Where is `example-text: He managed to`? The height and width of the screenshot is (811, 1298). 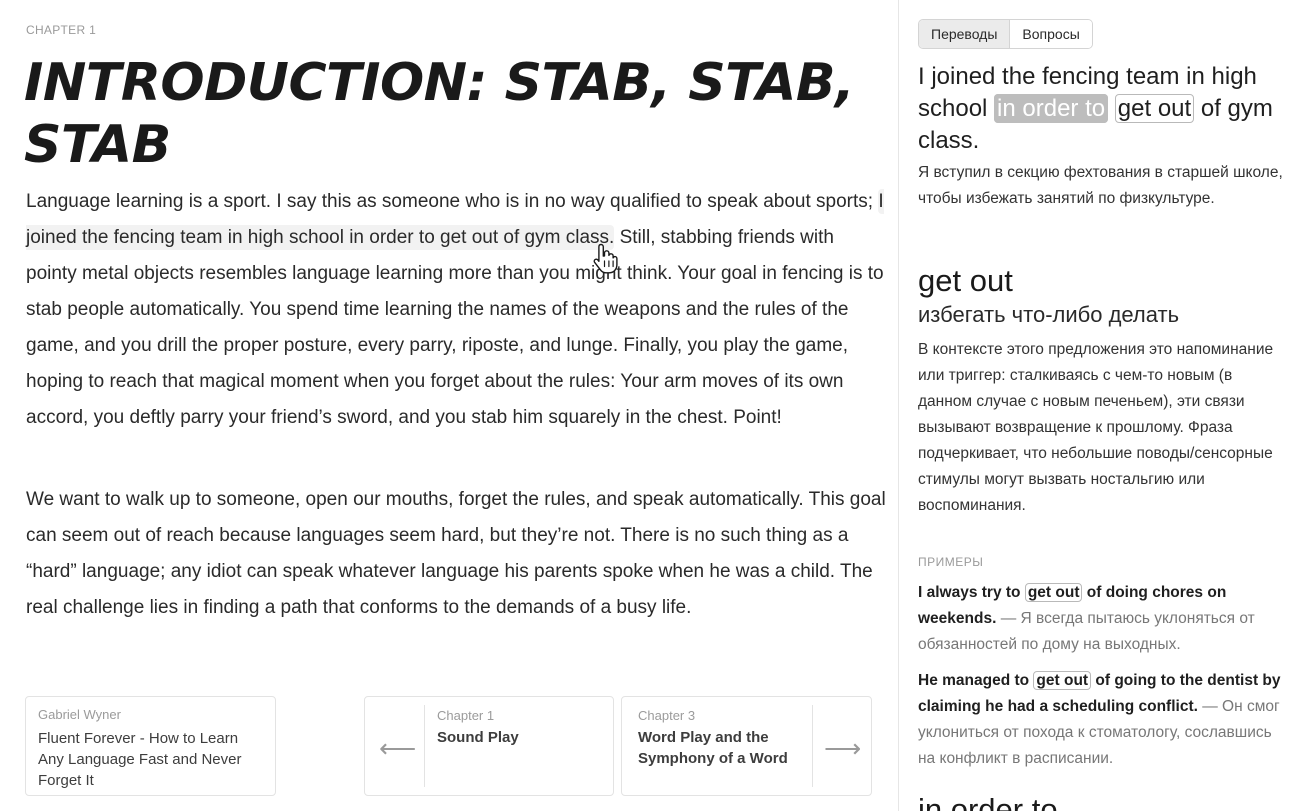 example-text: He managed to is located at coordinates (976, 680).